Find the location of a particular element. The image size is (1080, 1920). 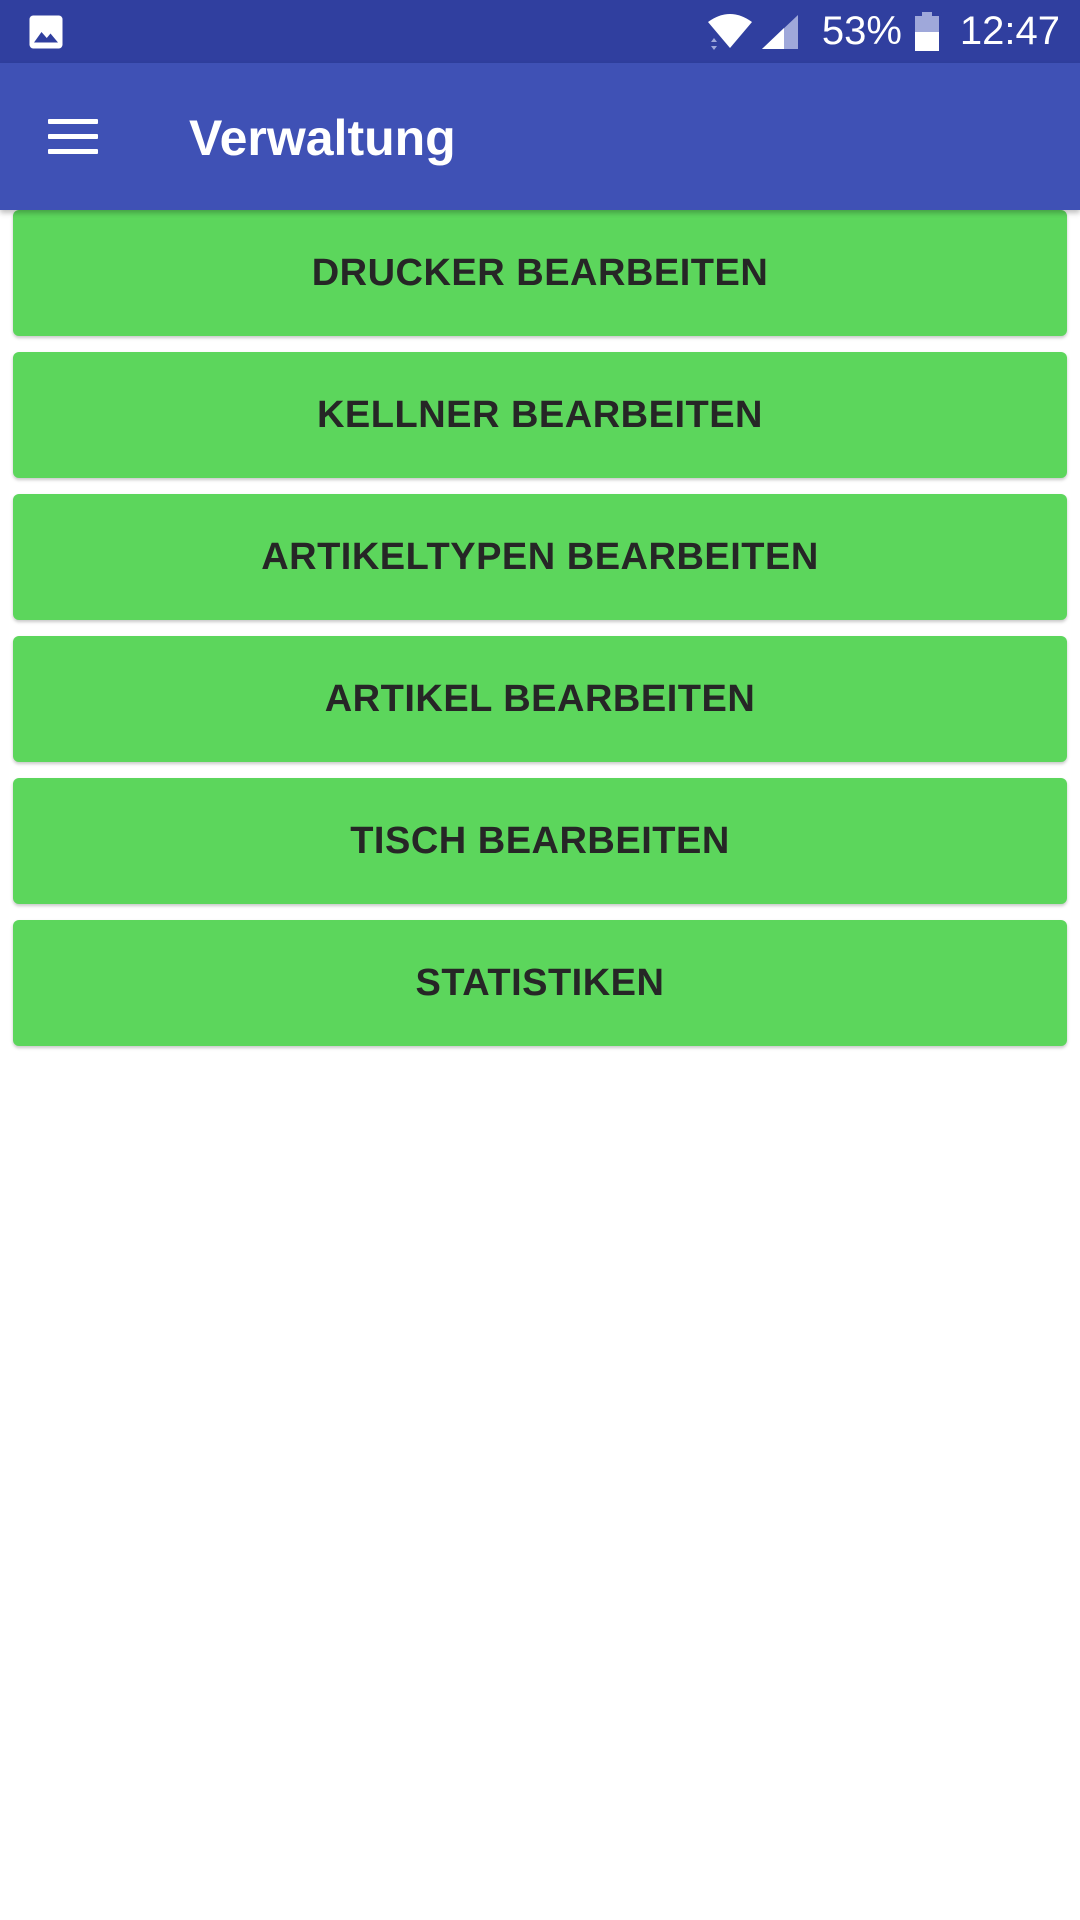

battery-percent: 53% is located at coordinates (861, 31).